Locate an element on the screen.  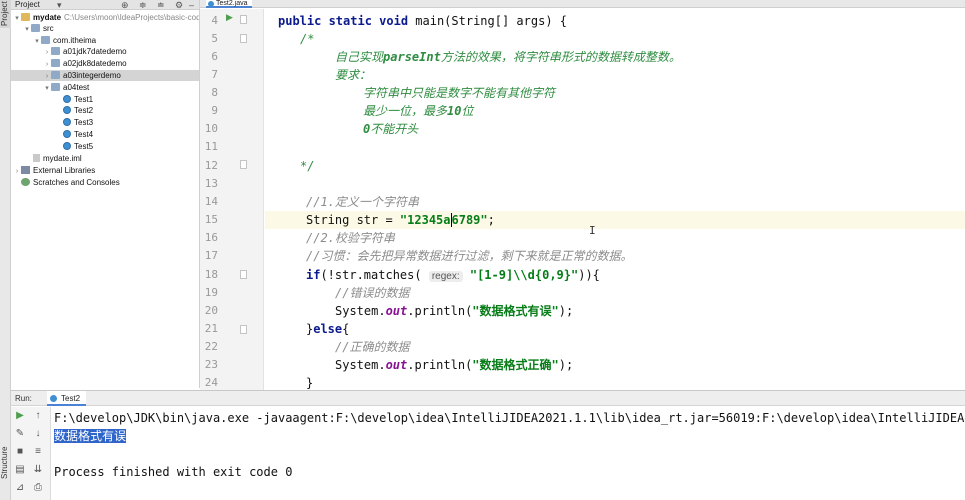
tree-item-test4: Test4 is located at coordinates (105, 134).